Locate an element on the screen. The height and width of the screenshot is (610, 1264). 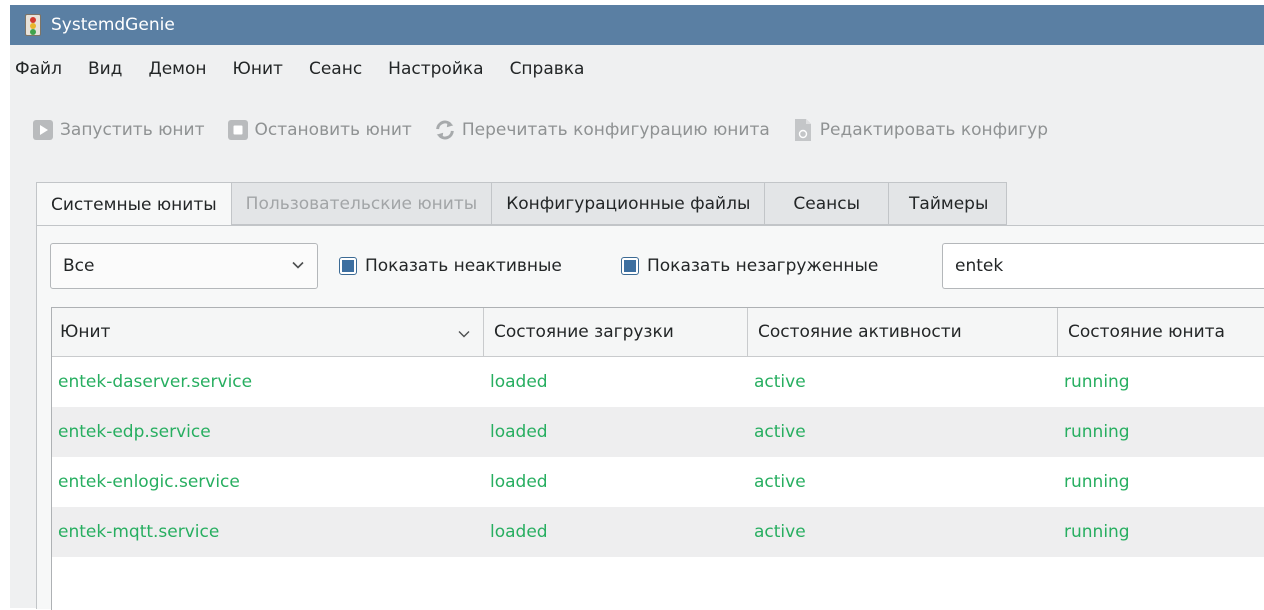
menu-session: Сеанс is located at coordinates (335, 69).